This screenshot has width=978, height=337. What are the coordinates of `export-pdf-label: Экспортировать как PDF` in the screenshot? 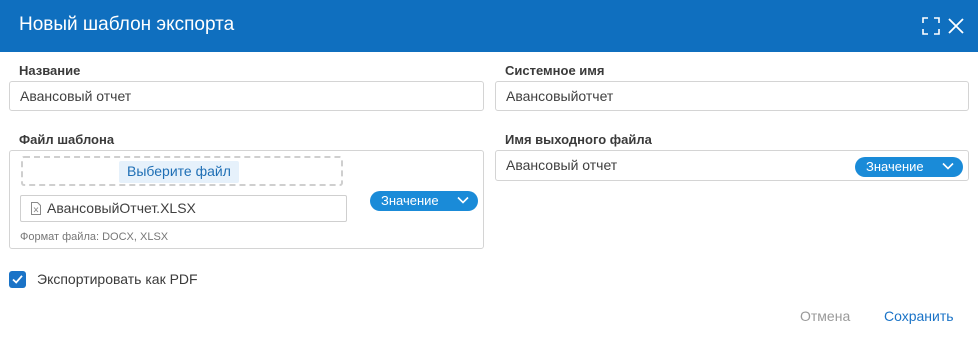 It's located at (117, 279).